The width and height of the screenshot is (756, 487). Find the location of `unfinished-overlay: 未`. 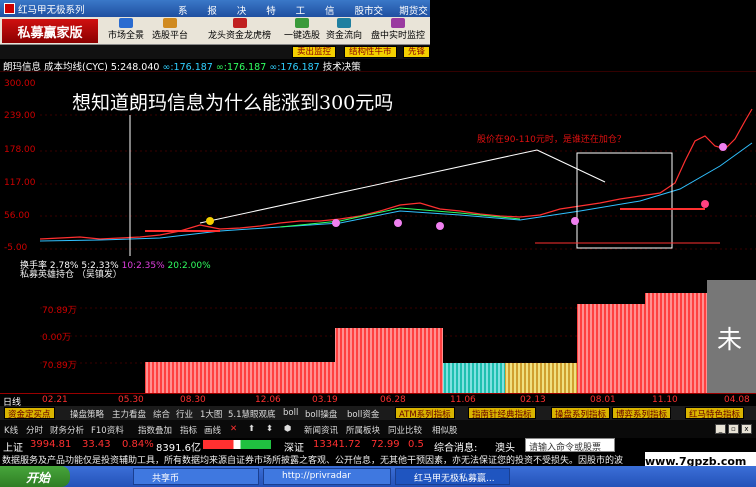

unfinished-overlay: 未 is located at coordinates (731, 336).